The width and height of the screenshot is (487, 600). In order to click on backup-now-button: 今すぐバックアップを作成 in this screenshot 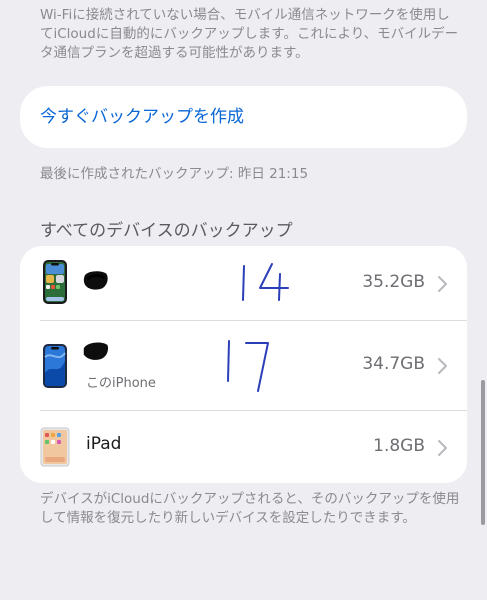, I will do `click(142, 117)`.